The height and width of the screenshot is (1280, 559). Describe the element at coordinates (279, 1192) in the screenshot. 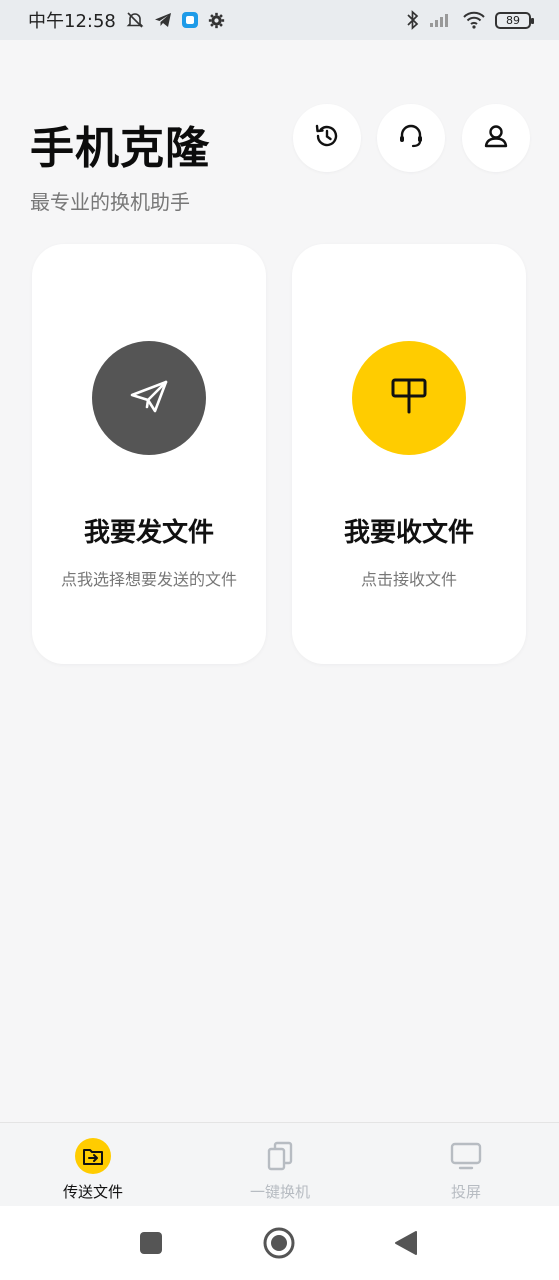

I see `tab-label-switch: 一键换机` at that location.